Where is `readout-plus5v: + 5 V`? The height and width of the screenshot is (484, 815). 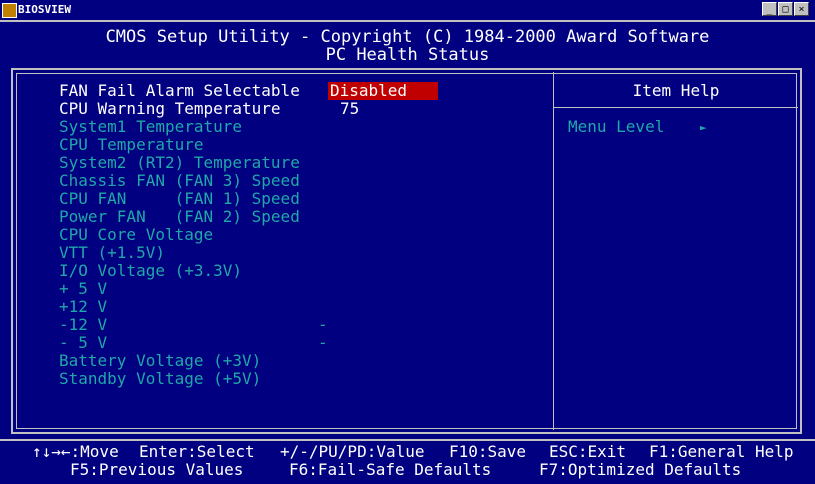
readout-plus5v: + 5 V is located at coordinates (83, 288).